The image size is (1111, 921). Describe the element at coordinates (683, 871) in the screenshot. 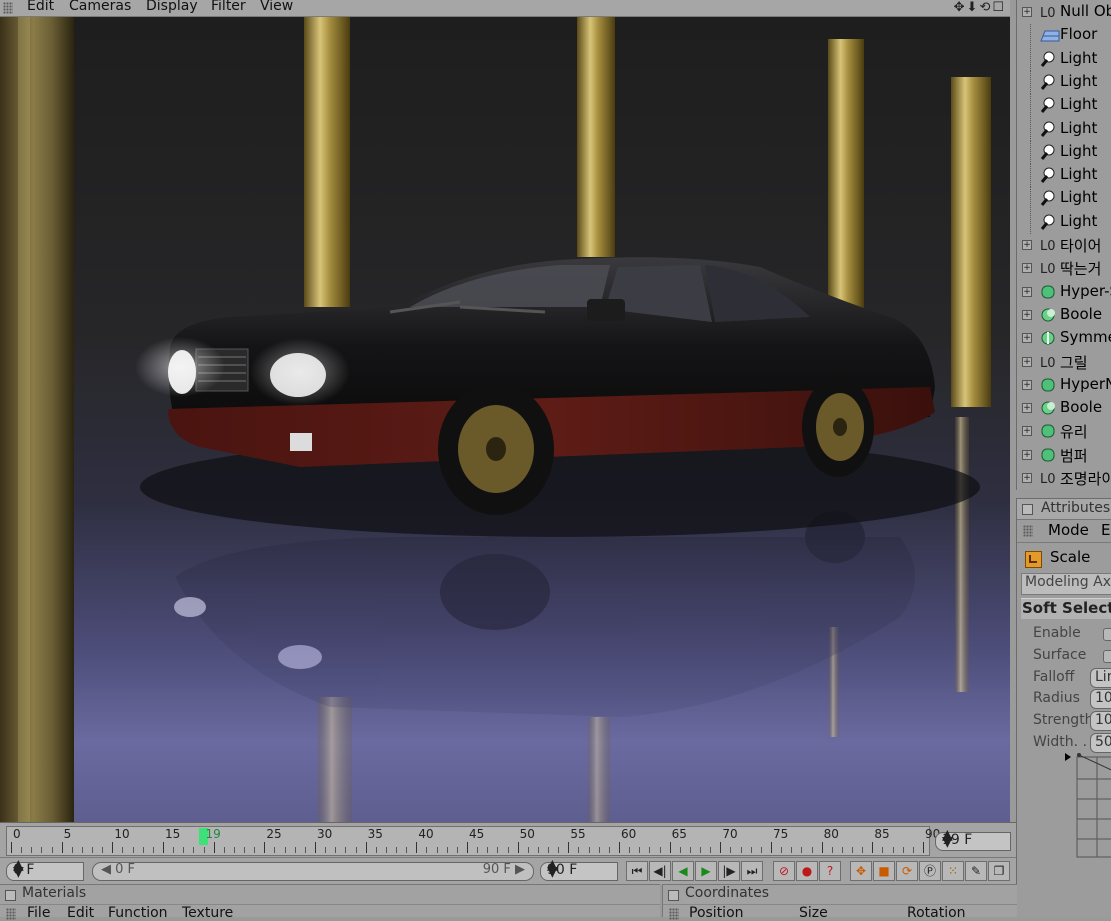

I see `play-backward-button: ◀` at that location.